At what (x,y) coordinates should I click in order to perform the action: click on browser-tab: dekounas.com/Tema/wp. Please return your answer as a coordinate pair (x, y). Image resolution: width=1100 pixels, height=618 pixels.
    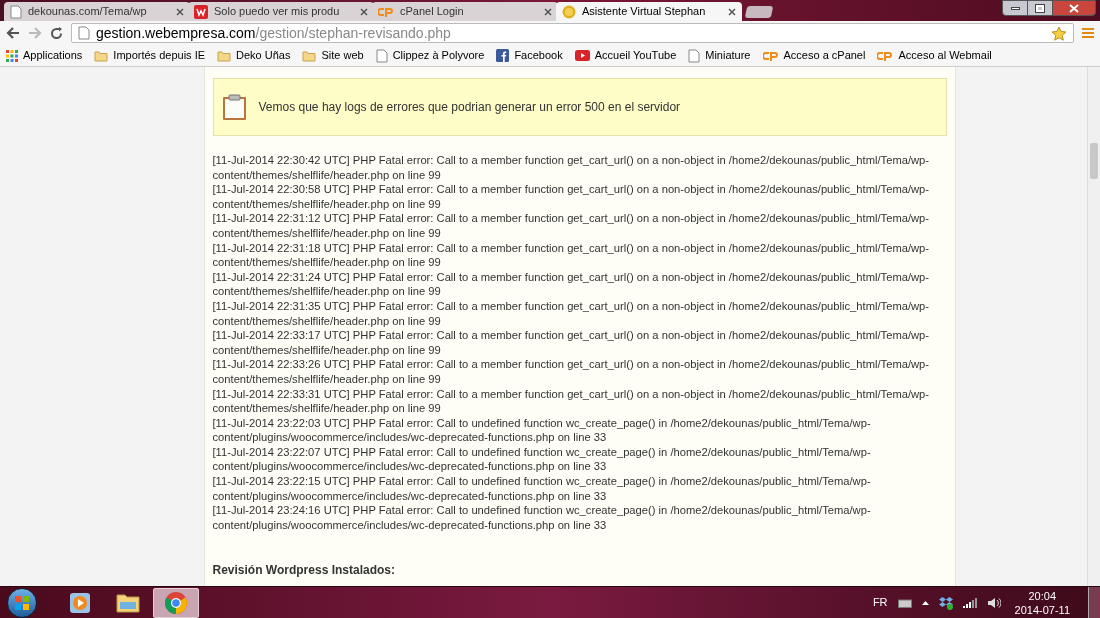
    Looking at the image, I should click on (97, 11).